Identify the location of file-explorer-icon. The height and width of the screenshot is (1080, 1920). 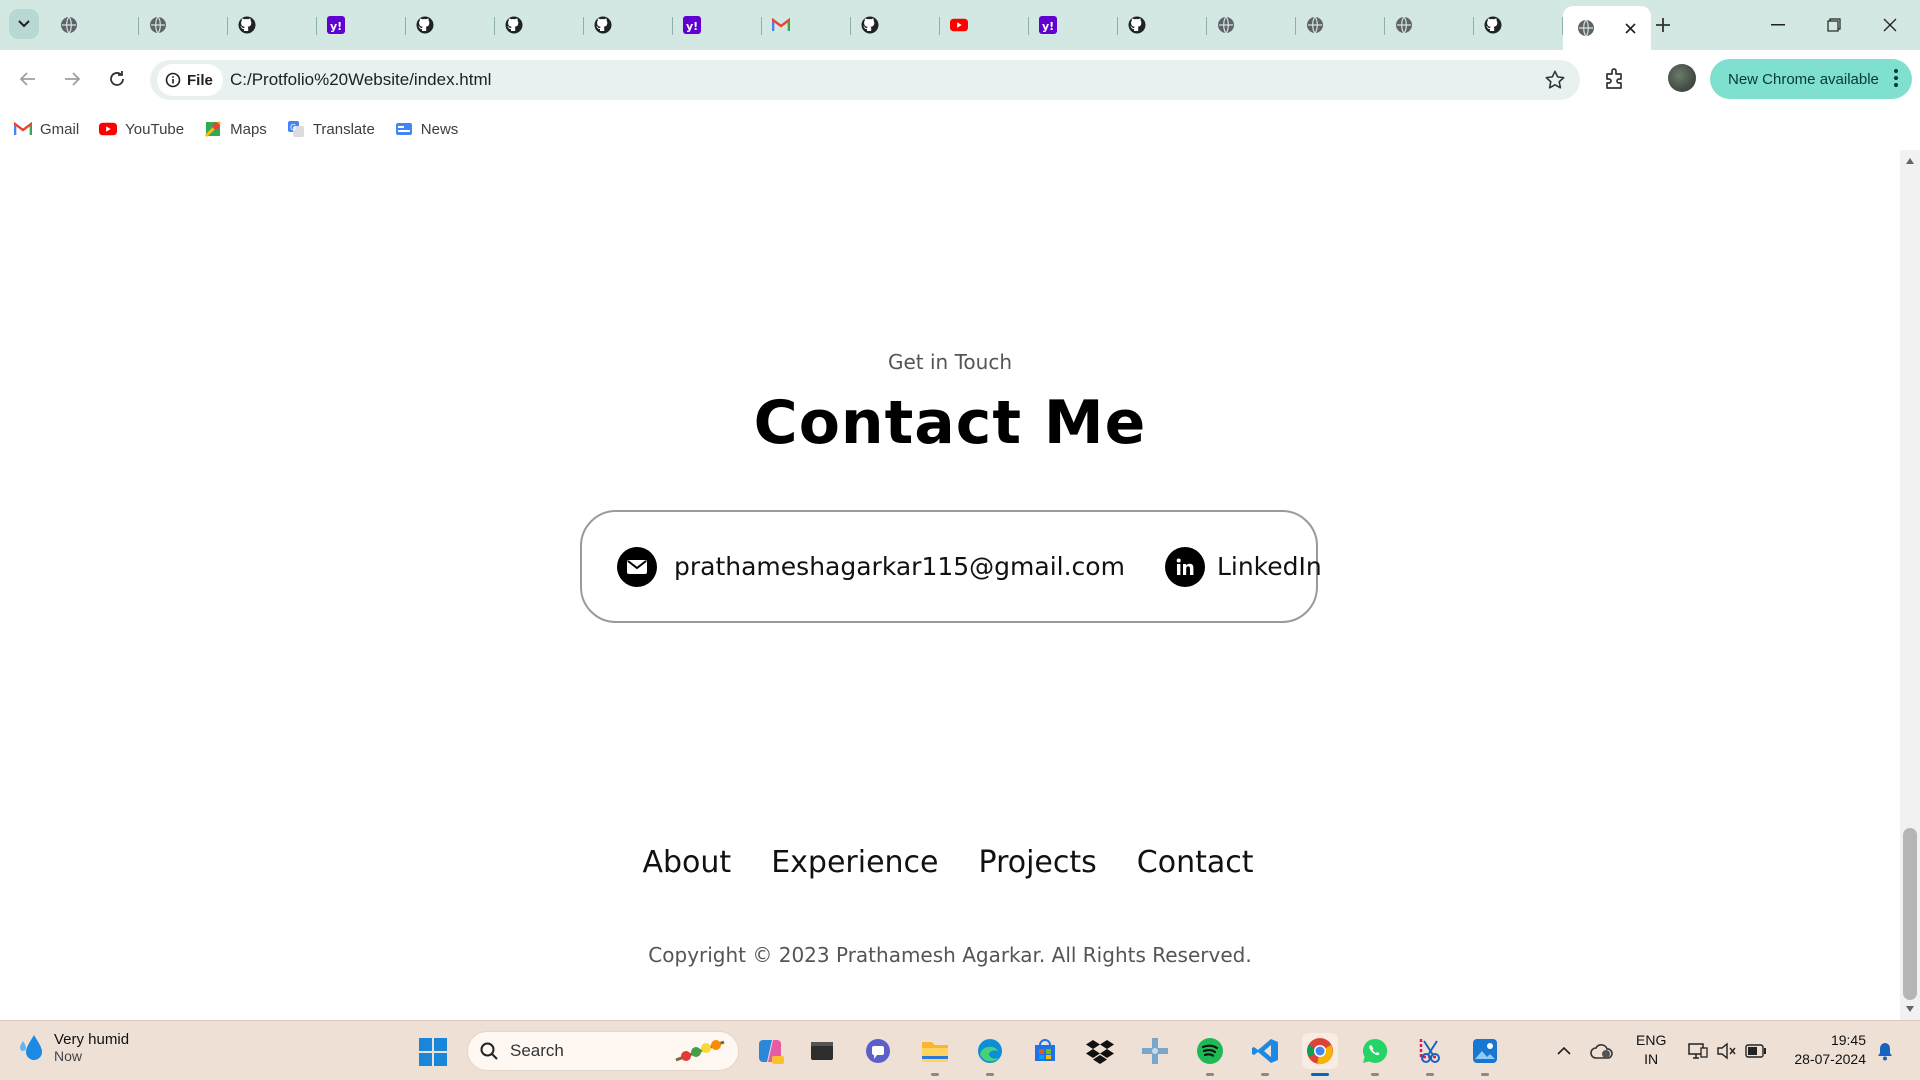
(935, 1054).